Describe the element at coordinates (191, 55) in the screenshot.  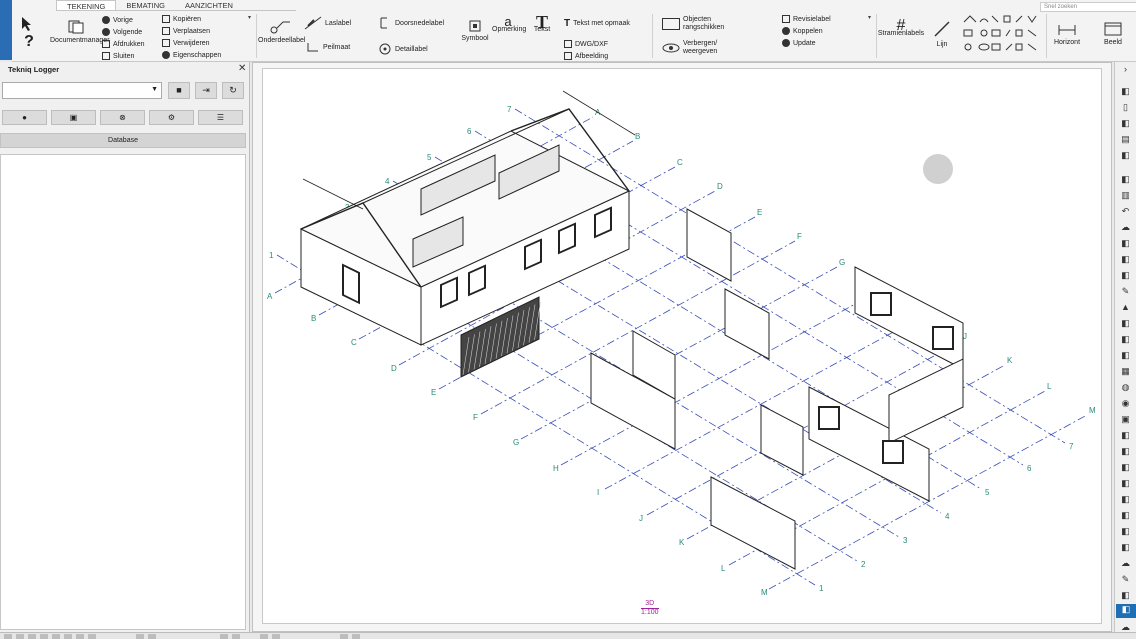
I see `properties-button: Eigenschappen` at that location.